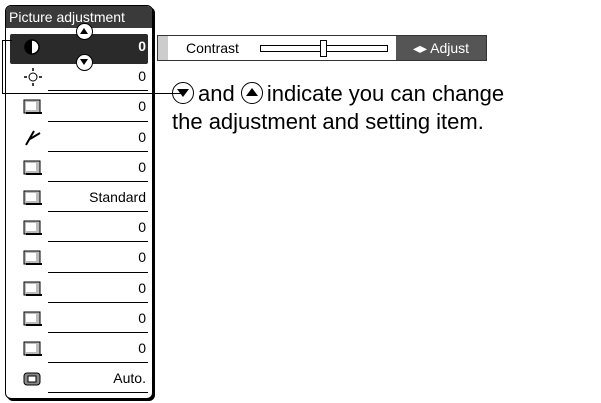  I want to click on down-button-icon, so click(183, 93).